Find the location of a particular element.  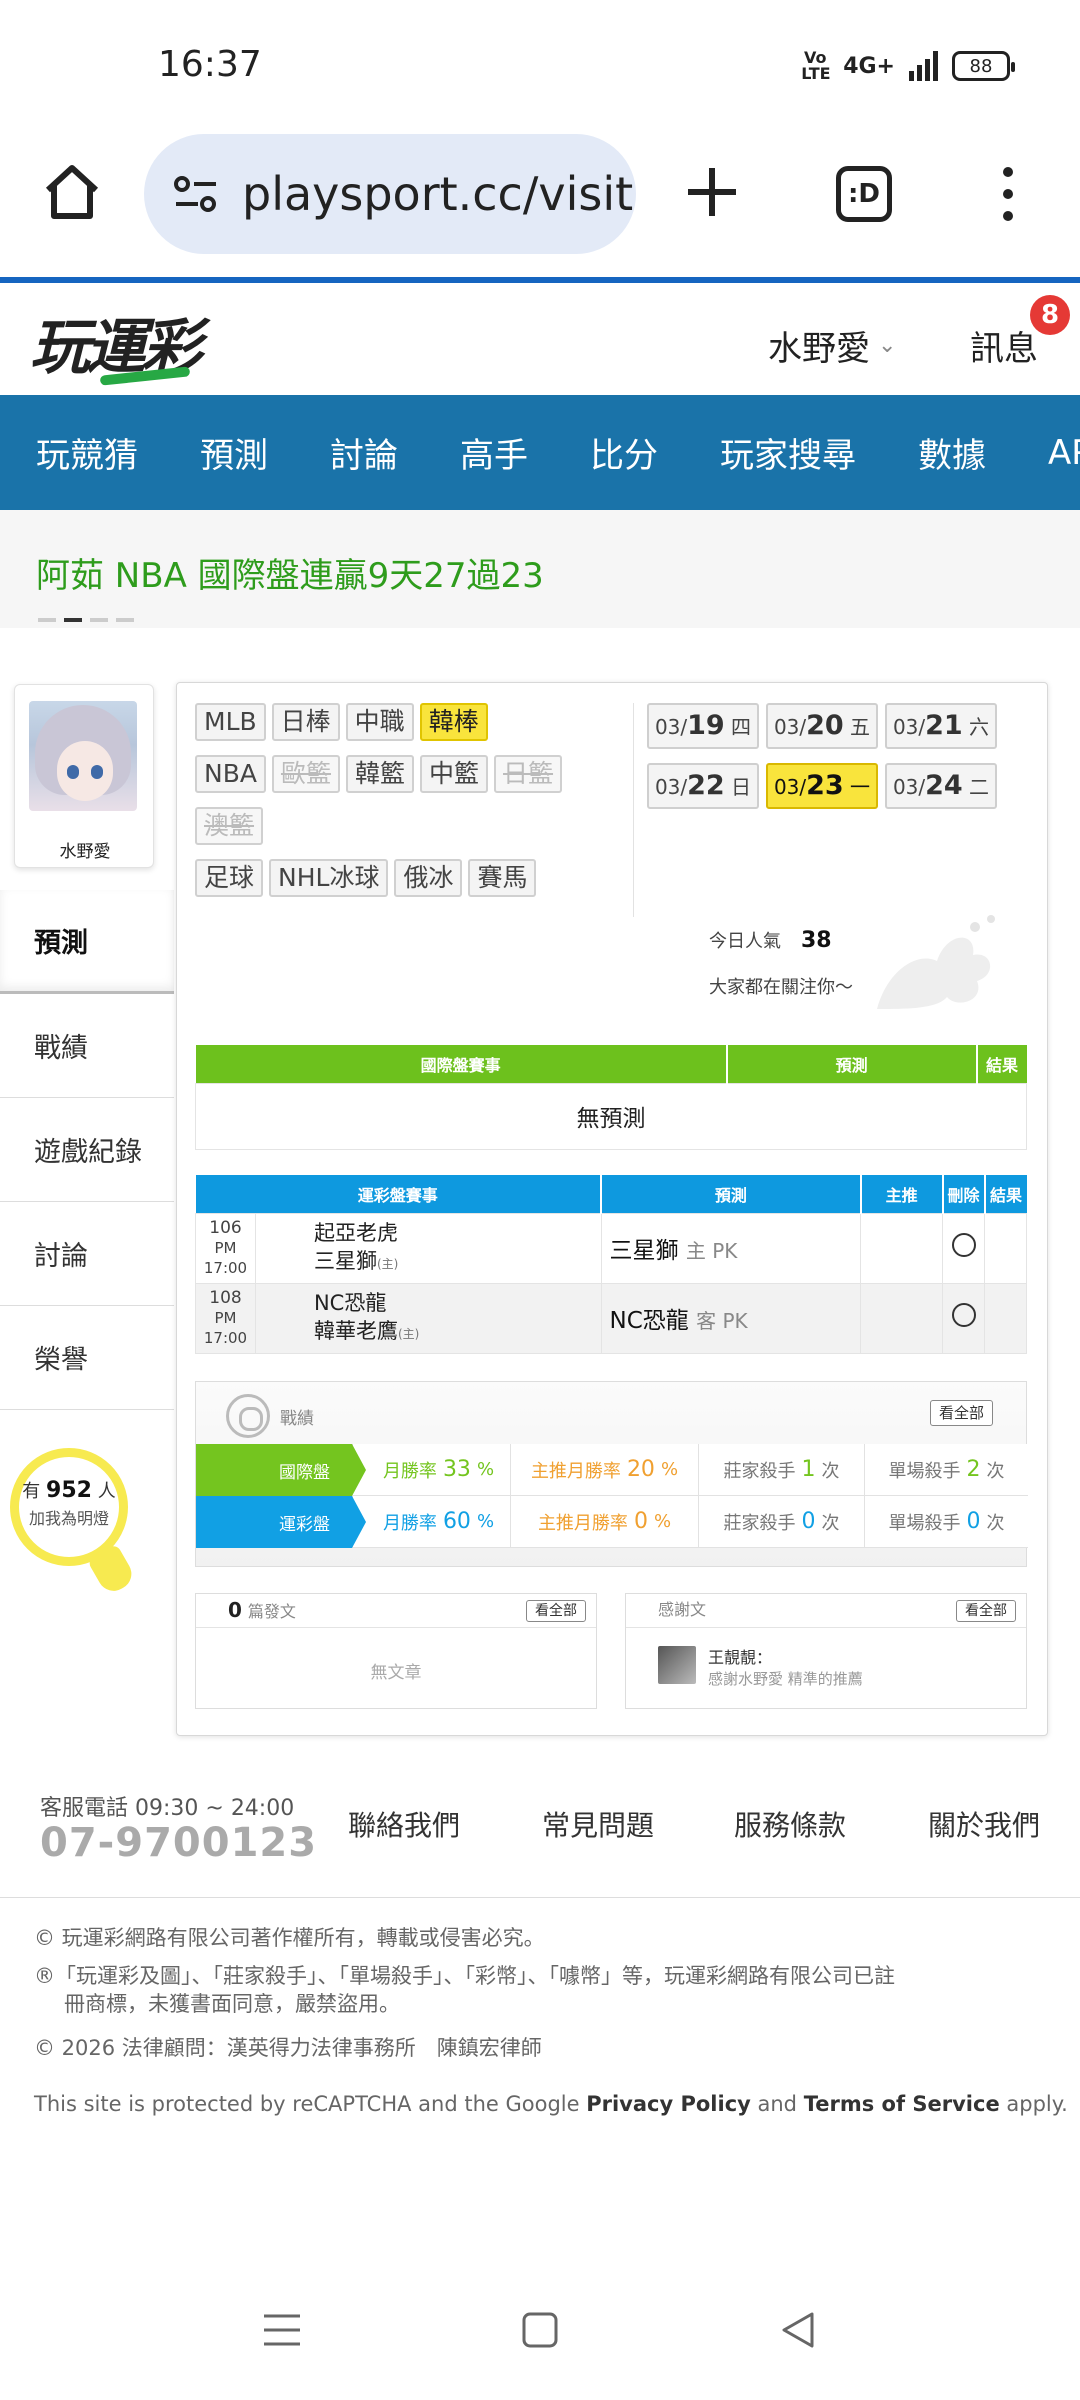

nav-item-app: APP is located at coordinates (1046, 453).